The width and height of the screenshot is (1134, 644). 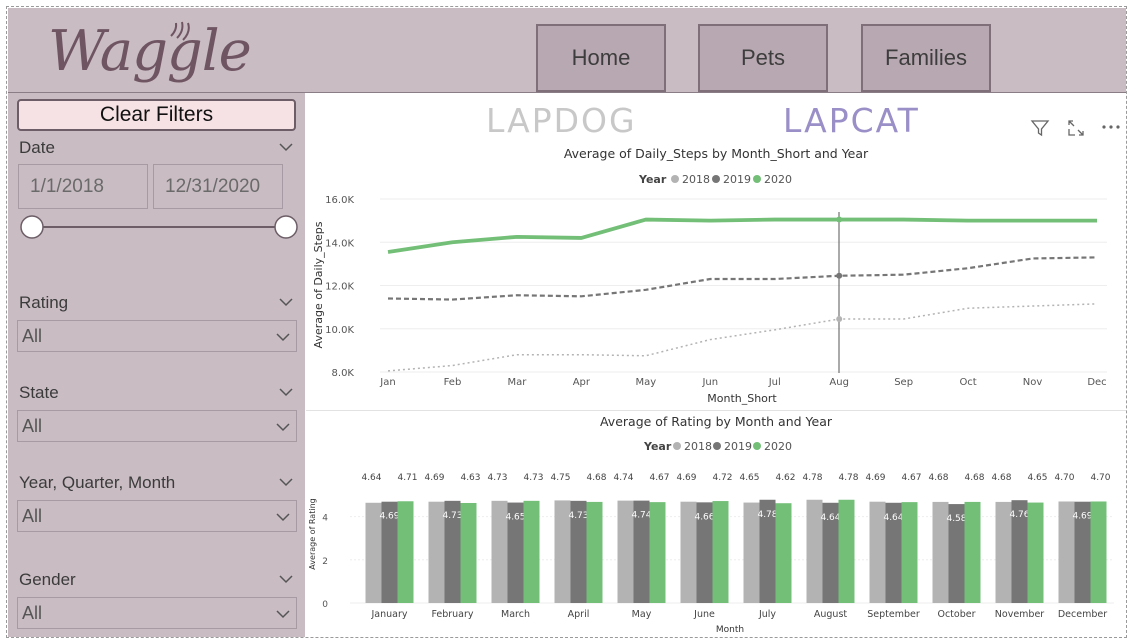 I want to click on x-tick-label: September, so click(x=893, y=614).